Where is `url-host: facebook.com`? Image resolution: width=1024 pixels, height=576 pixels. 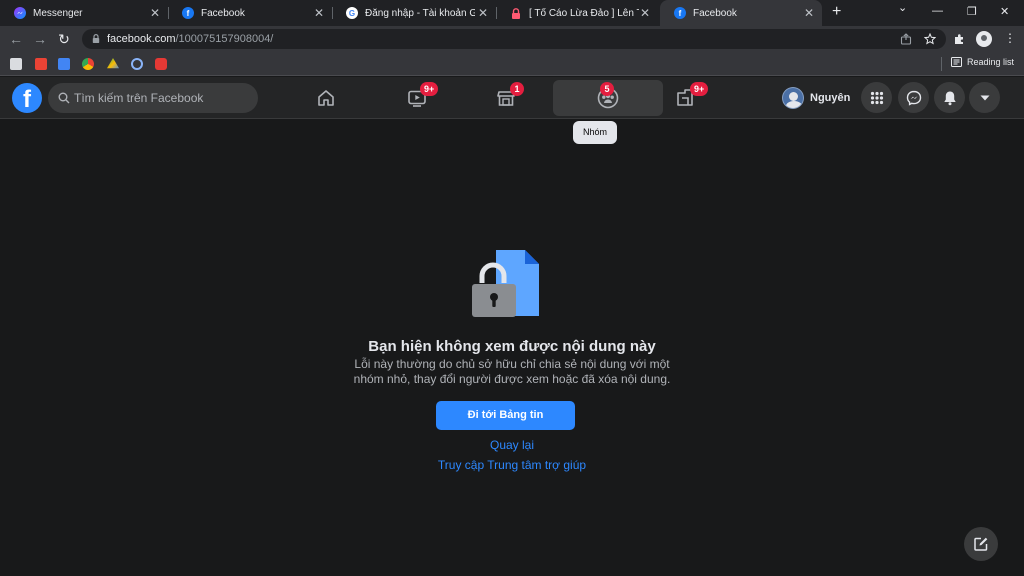 url-host: facebook.com is located at coordinates (141, 39).